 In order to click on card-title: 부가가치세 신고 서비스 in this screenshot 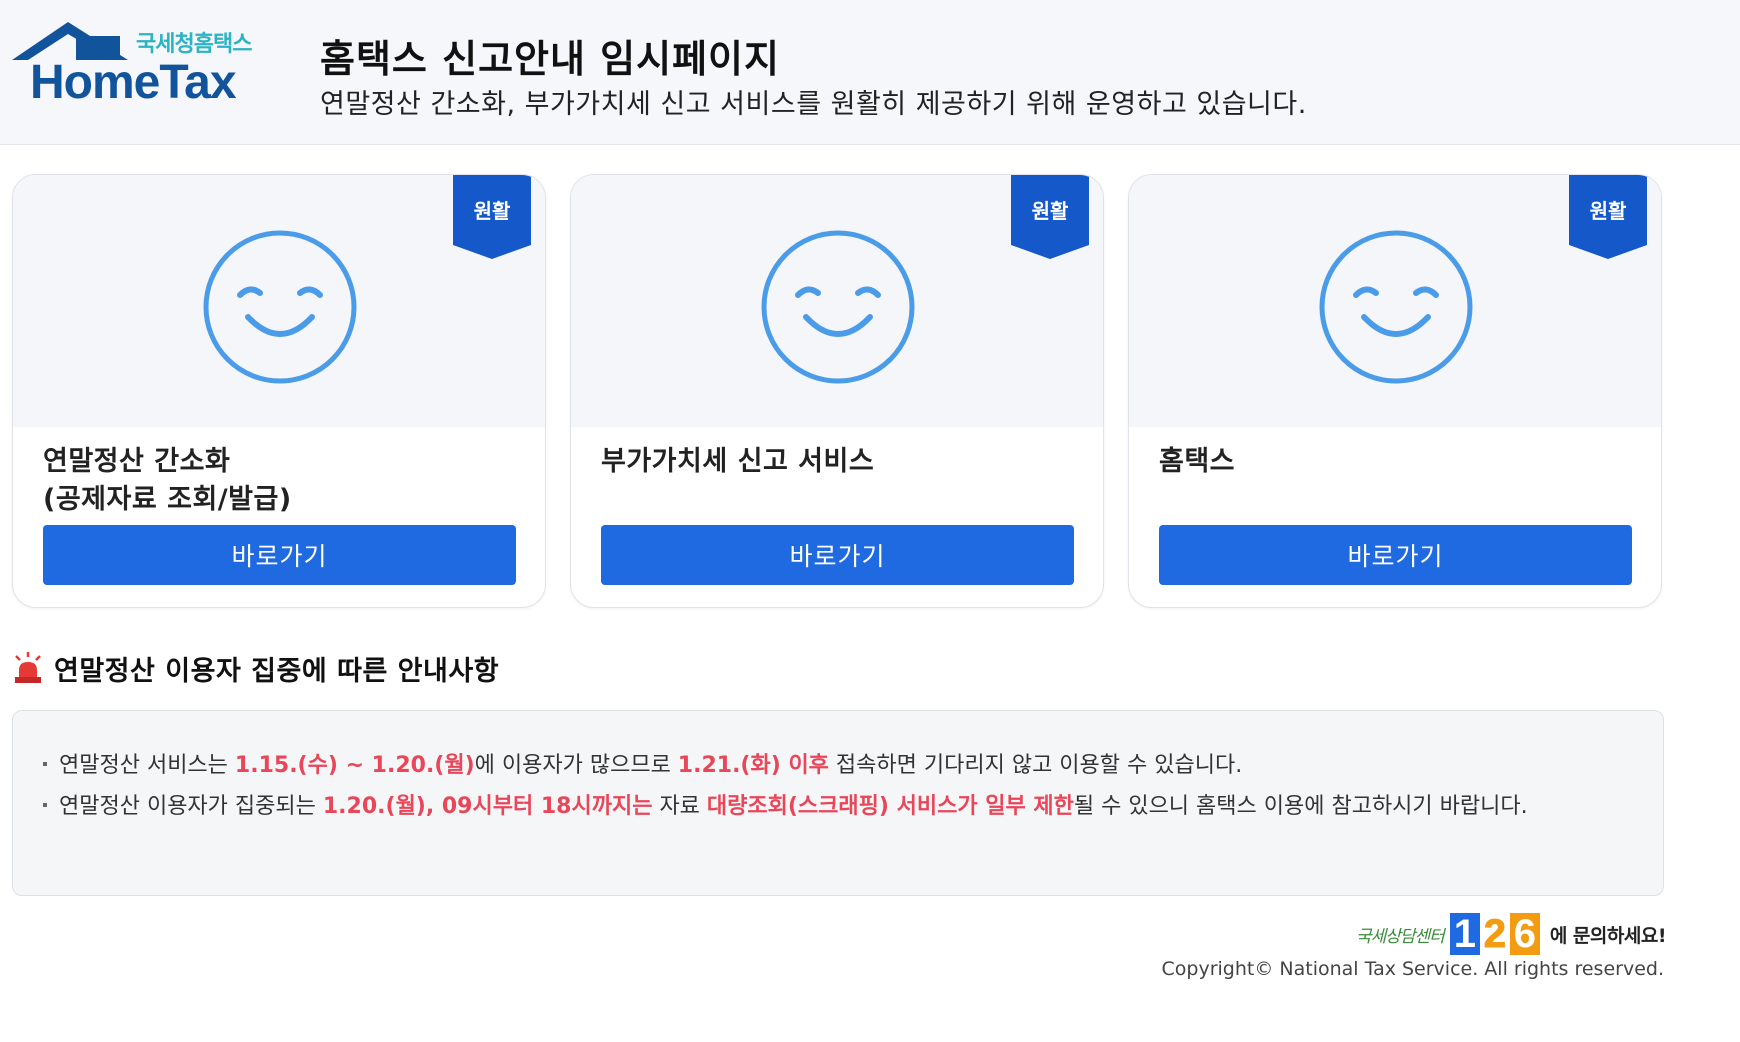, I will do `click(841, 462)`.